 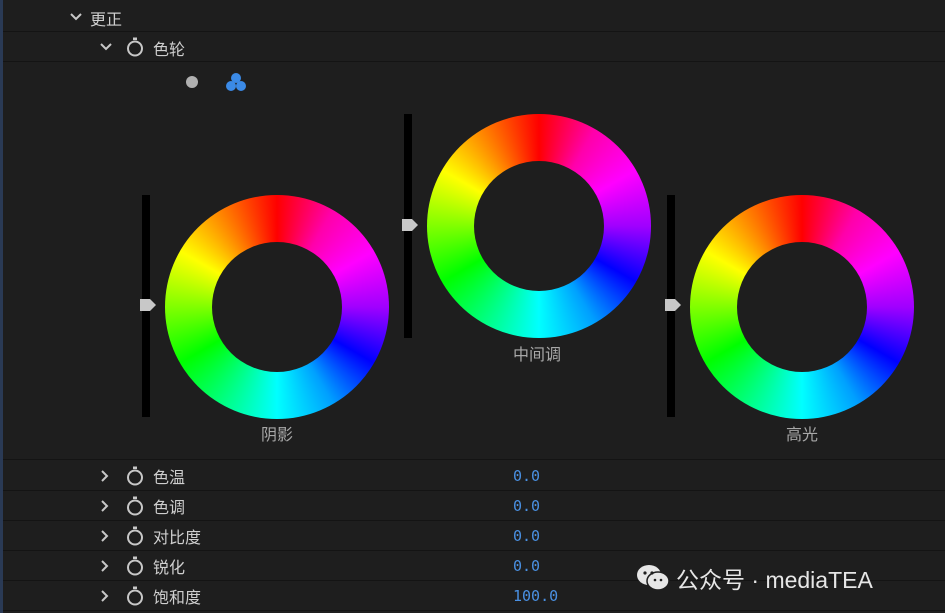 What do you see at coordinates (236, 82) in the screenshot?
I see `three-wheels-icon` at bounding box center [236, 82].